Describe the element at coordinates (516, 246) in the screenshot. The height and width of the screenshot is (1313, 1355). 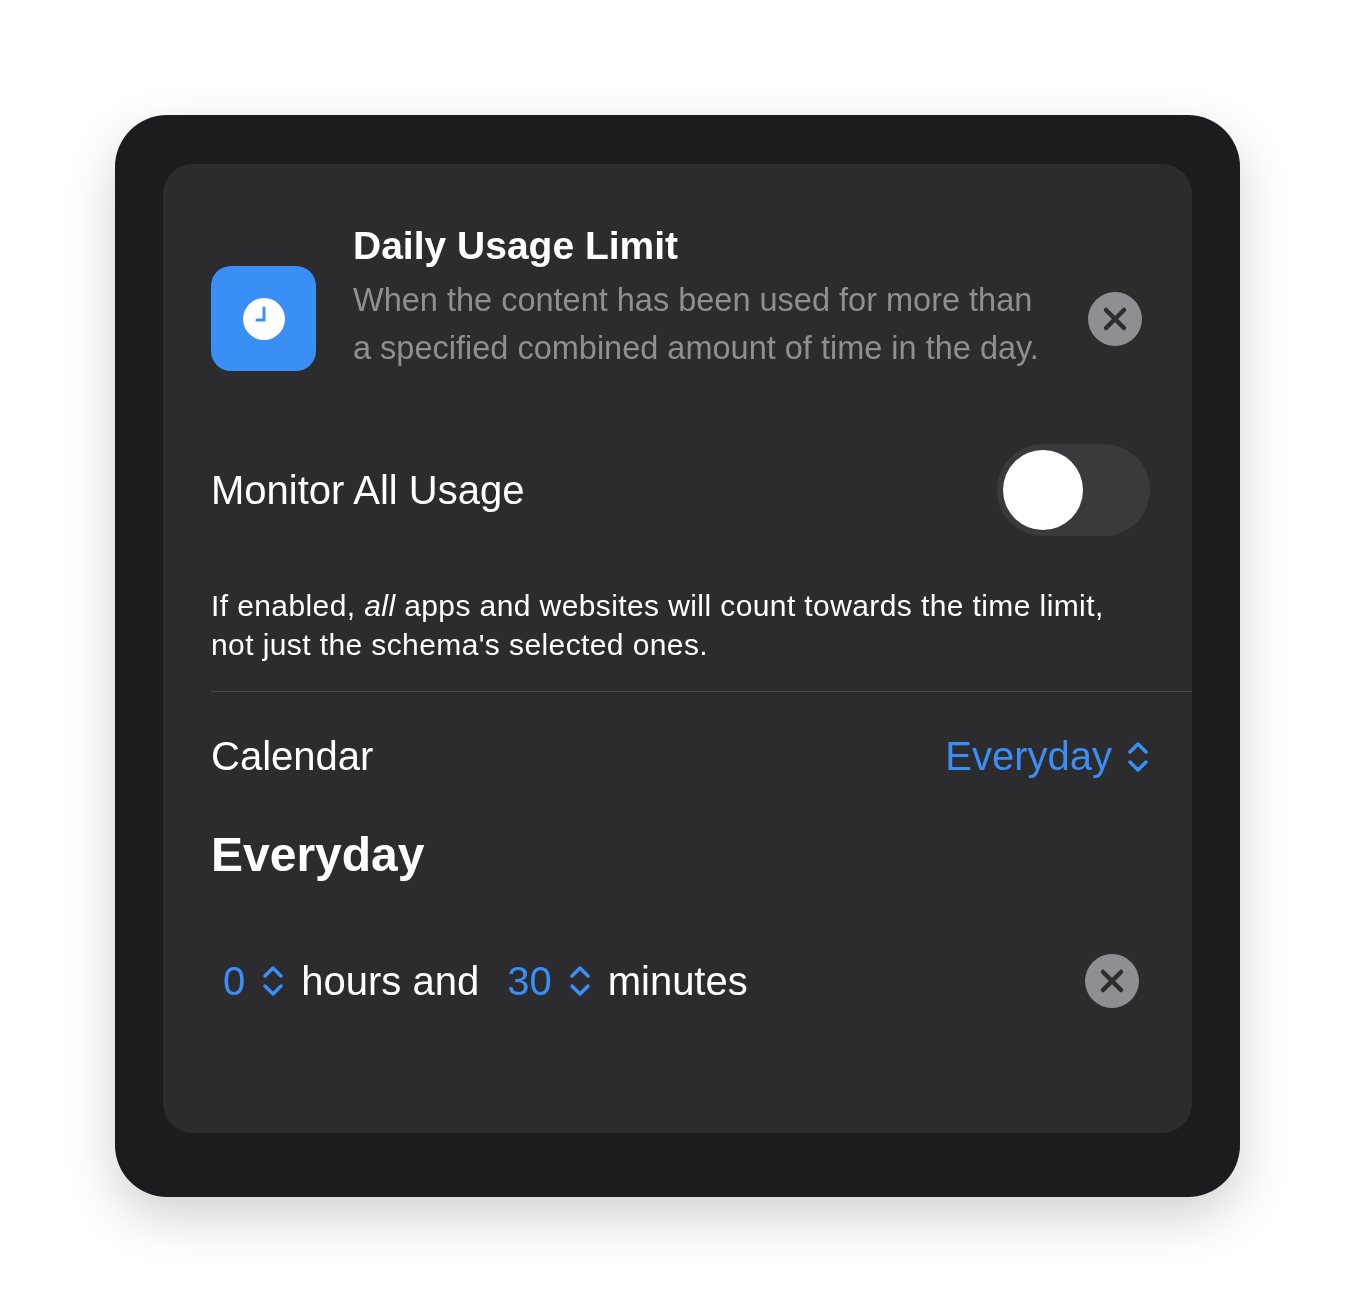
I see `limit-title: Daily Usage Limit` at that location.